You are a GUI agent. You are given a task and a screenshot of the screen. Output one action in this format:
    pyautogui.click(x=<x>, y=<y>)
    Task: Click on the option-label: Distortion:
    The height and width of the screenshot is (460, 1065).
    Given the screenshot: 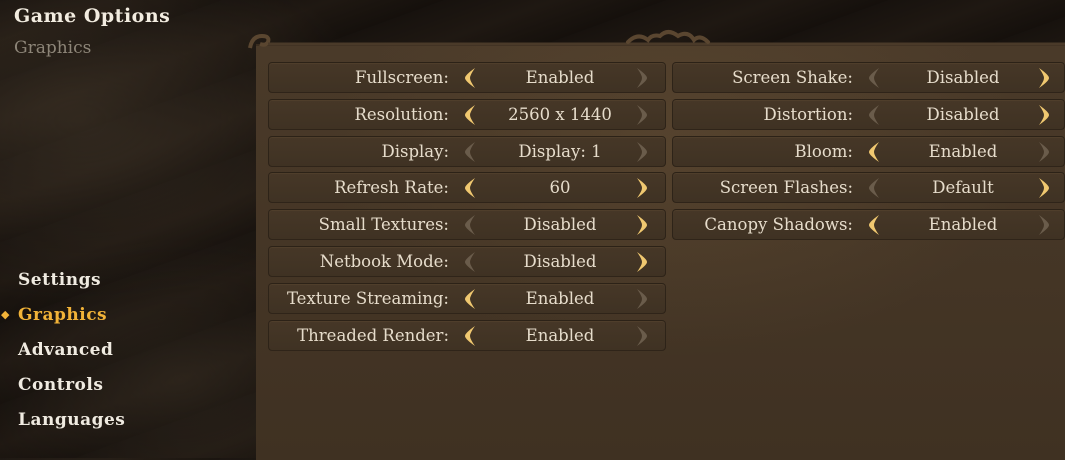 What is the action you would take?
    pyautogui.click(x=808, y=114)
    